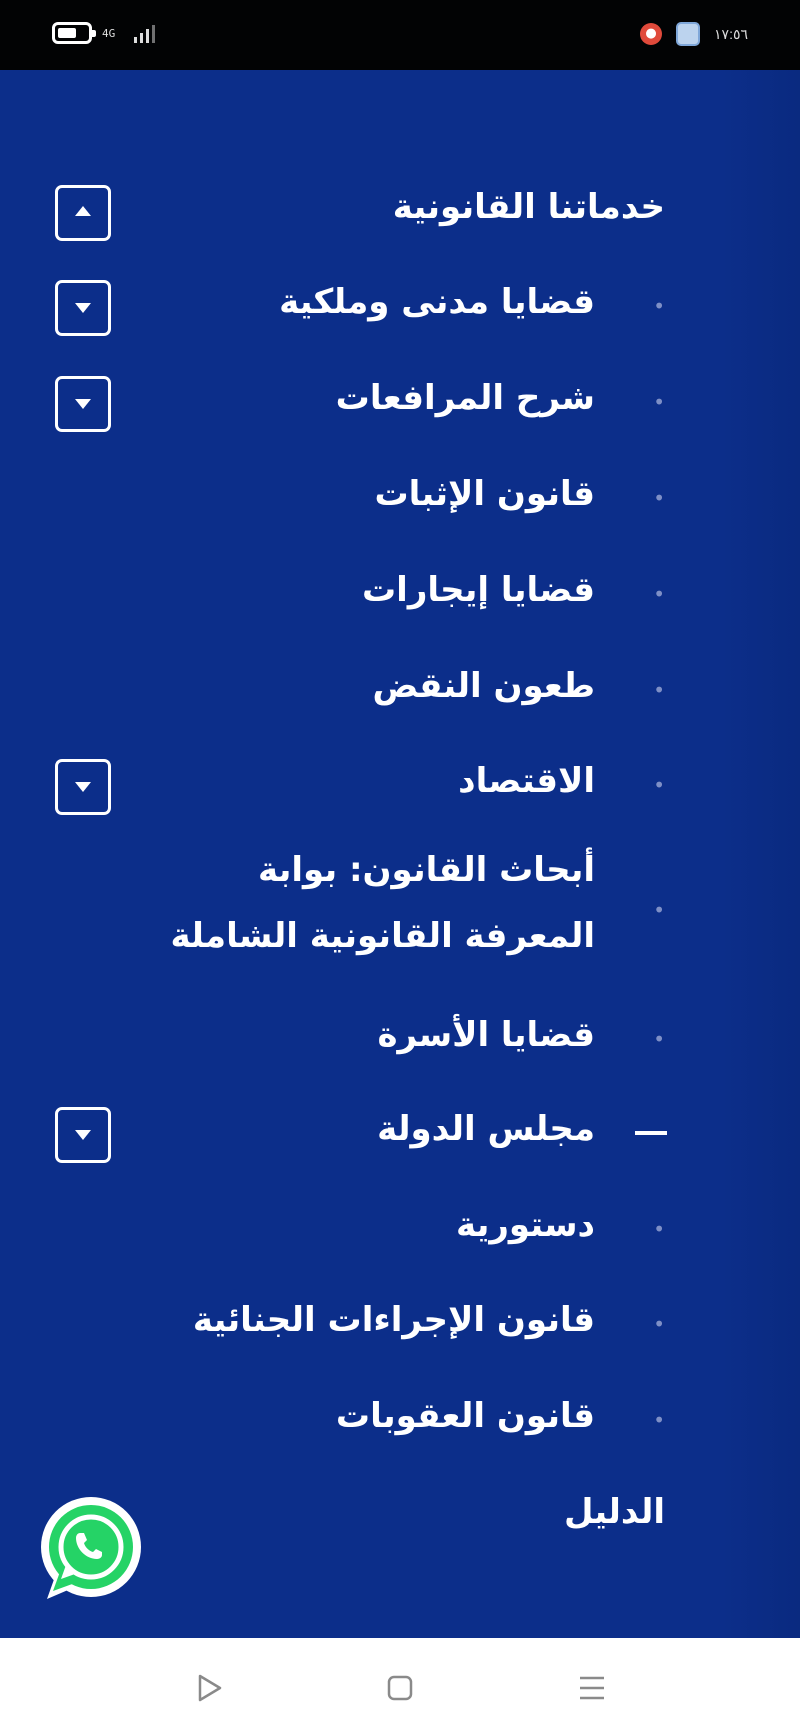  What do you see at coordinates (688, 34) in the screenshot?
I see `app-icon` at bounding box center [688, 34].